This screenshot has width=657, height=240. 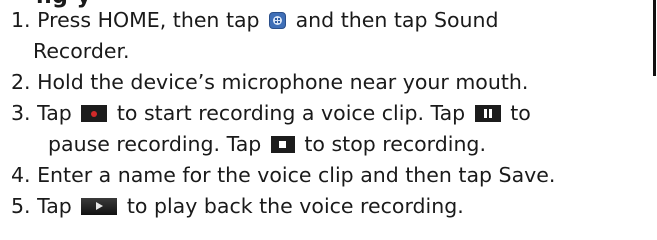 I want to click on step-5: 5. Tap to play back the voice recording., so click(x=331, y=206).